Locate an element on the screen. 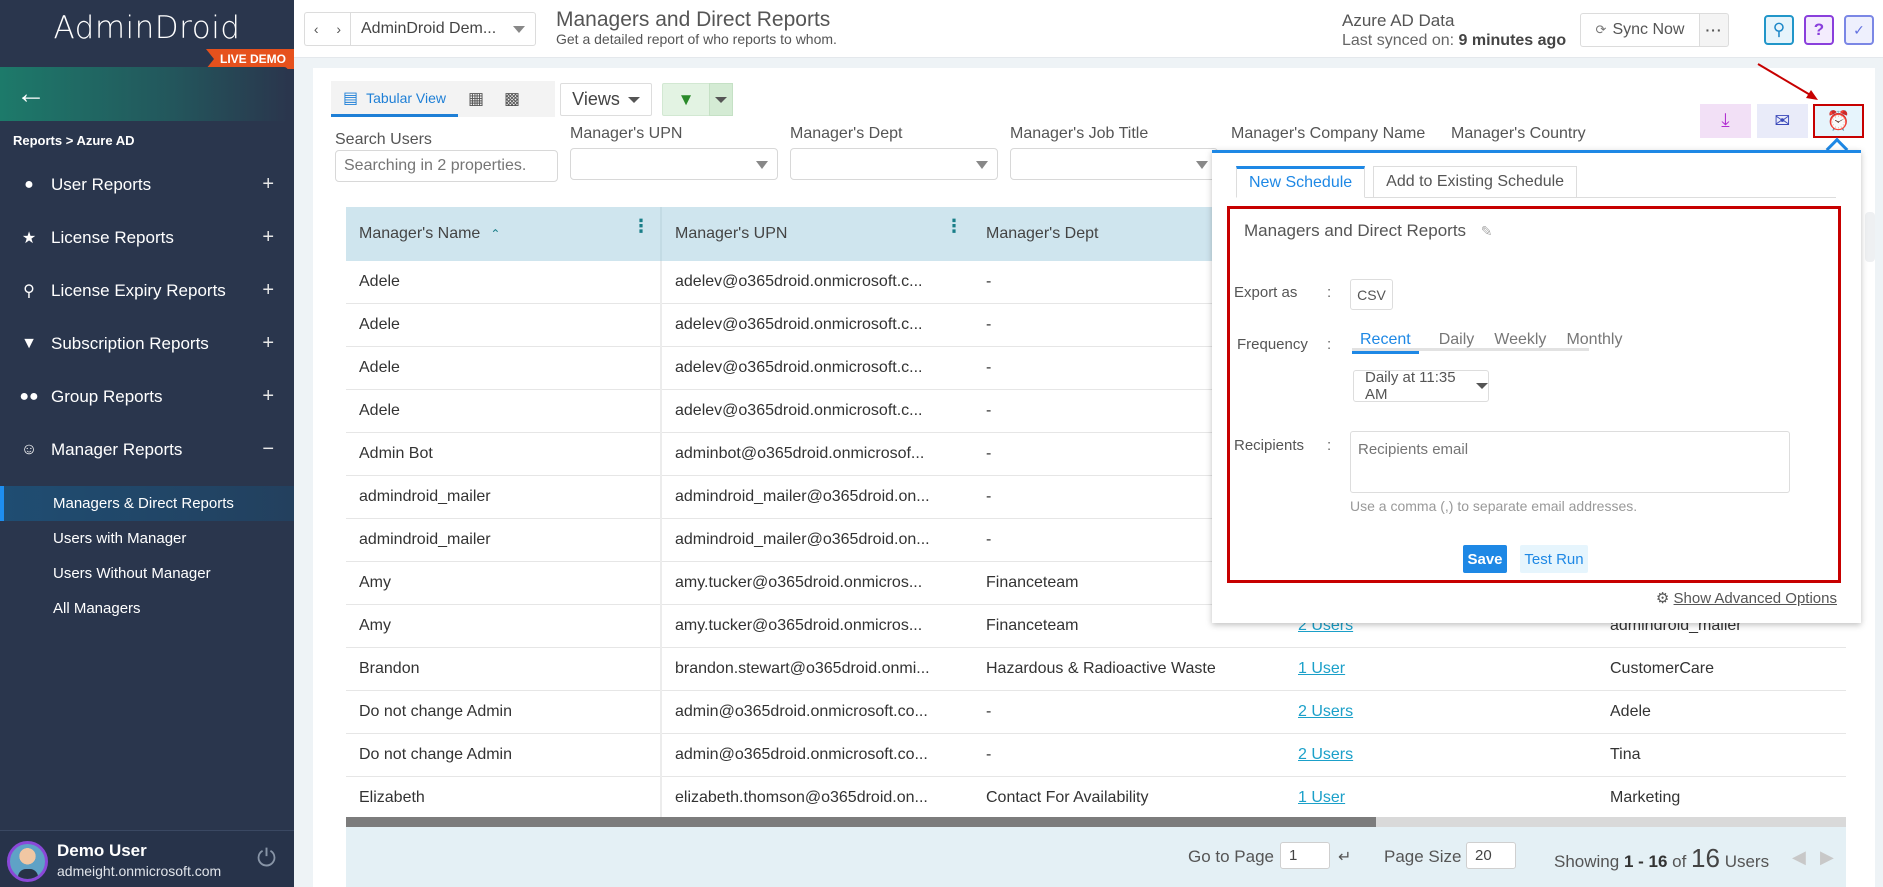  search-button: ⚲ is located at coordinates (1779, 30).